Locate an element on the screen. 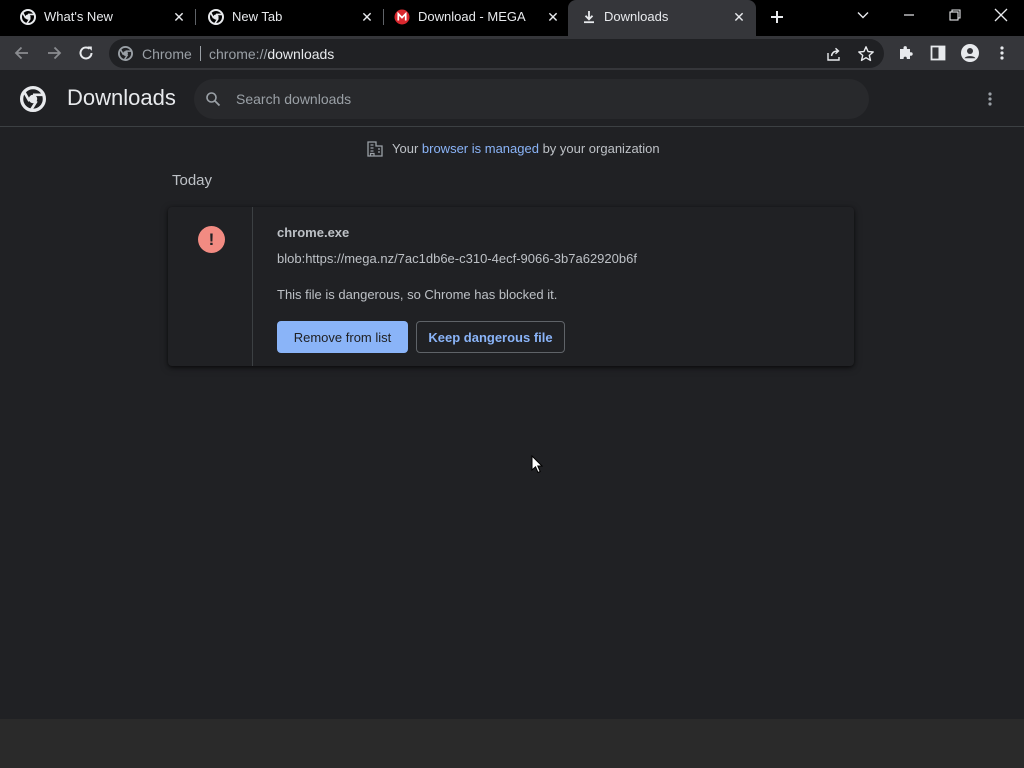 The image size is (1024, 768). close-window-button is located at coordinates (1001, 15).